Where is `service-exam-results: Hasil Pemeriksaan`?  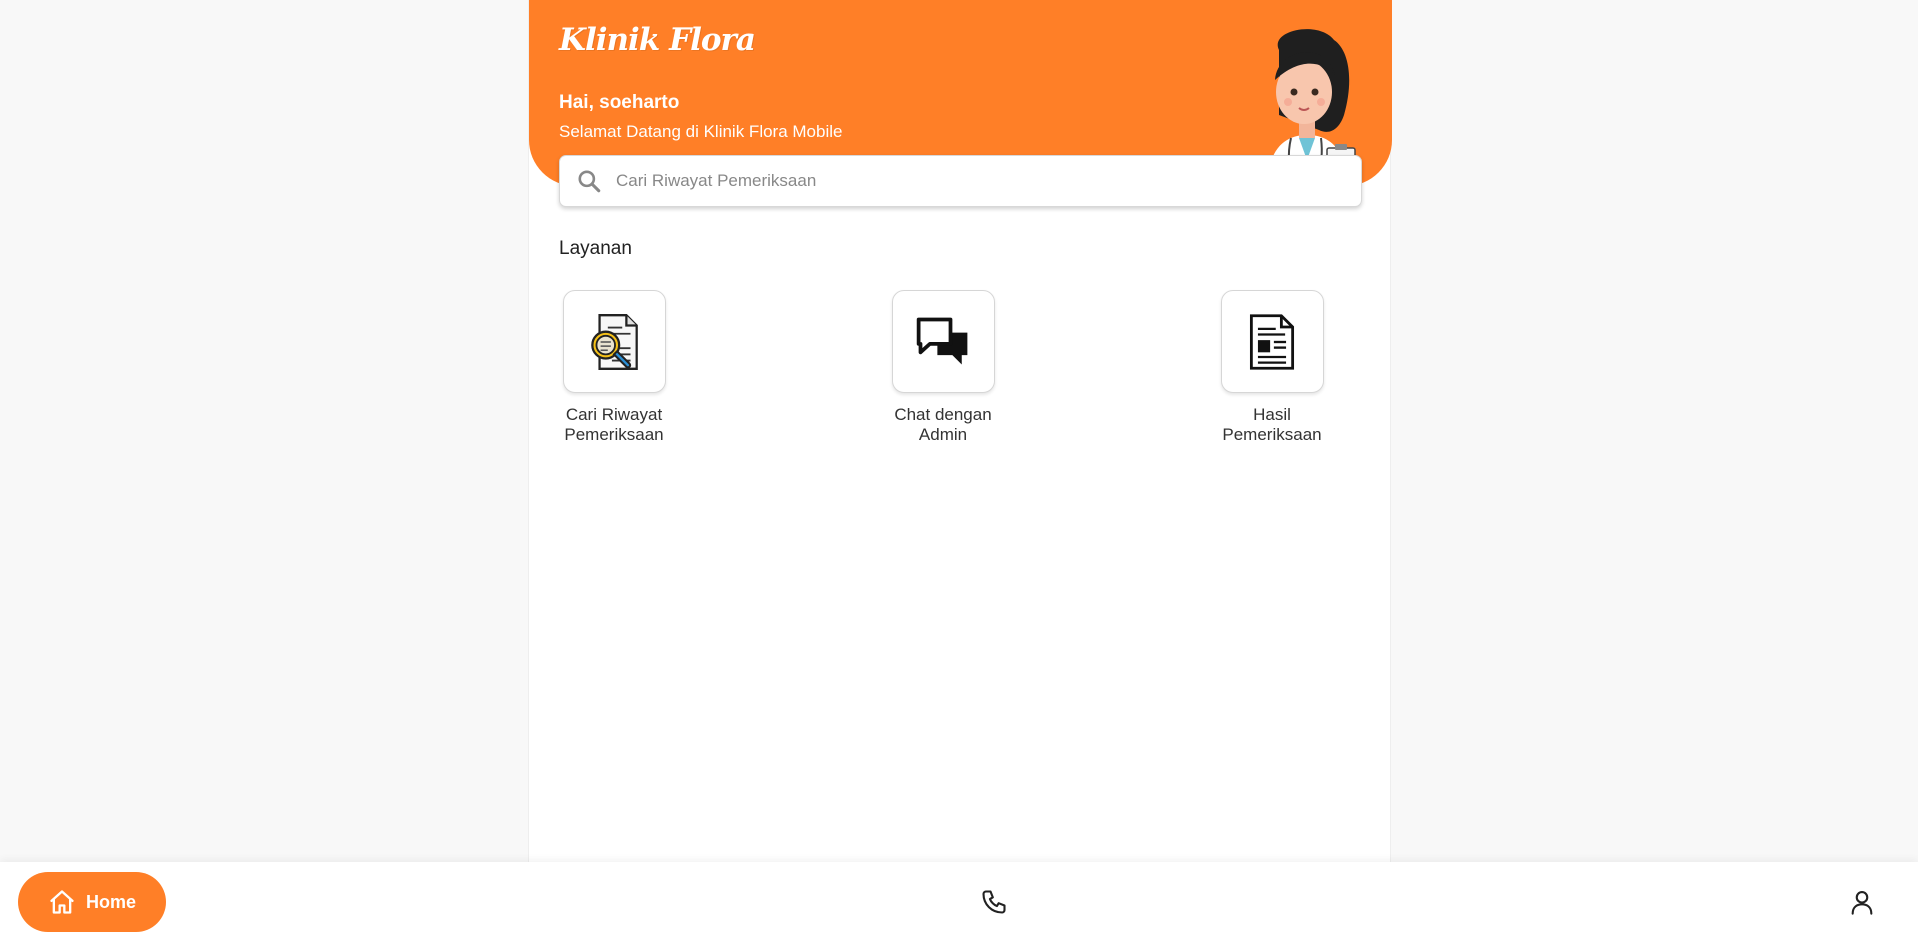
service-exam-results: Hasil Pemeriksaan is located at coordinates (1272, 367).